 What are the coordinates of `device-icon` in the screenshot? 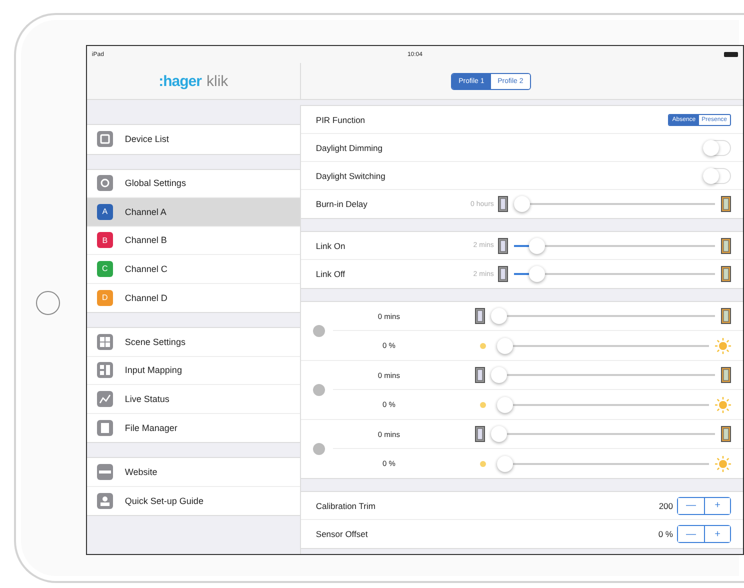 It's located at (104, 139).